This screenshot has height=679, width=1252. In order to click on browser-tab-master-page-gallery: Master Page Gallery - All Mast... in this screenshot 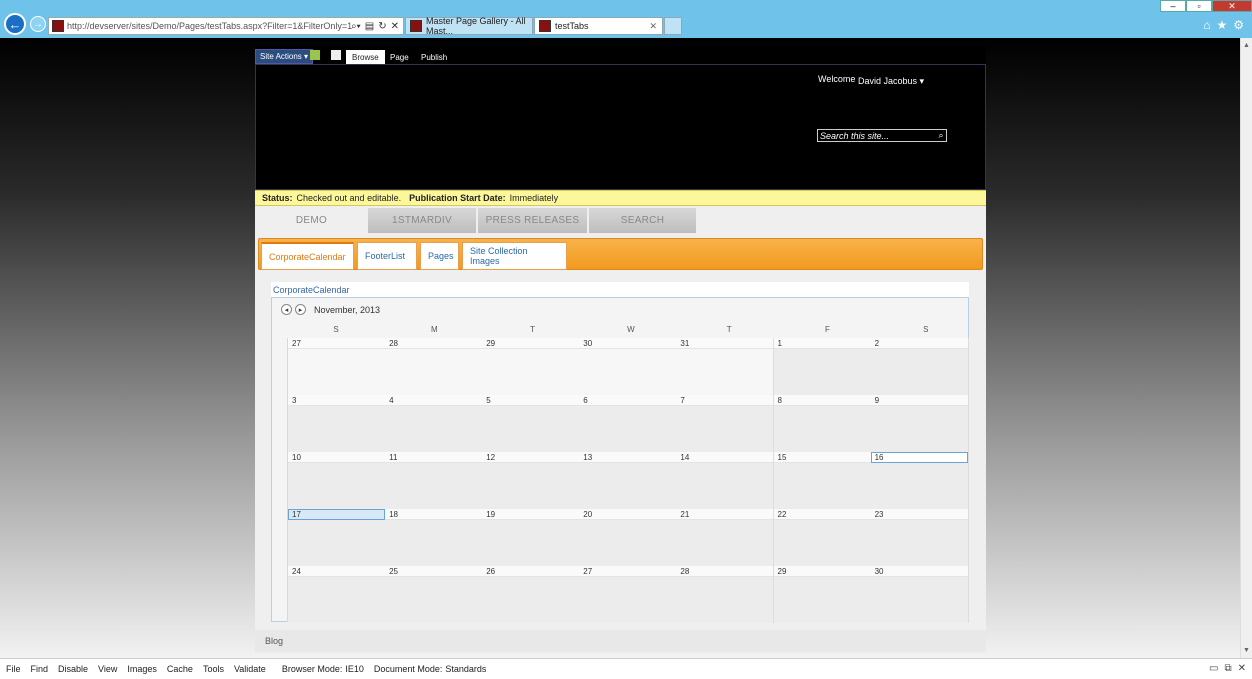, I will do `click(469, 26)`.